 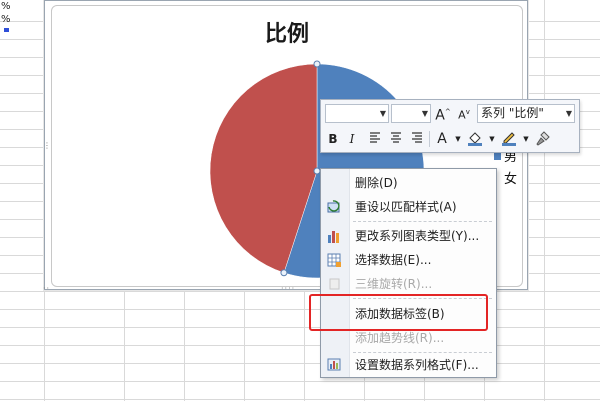 I want to click on align-left-icon, so click(x=375, y=137).